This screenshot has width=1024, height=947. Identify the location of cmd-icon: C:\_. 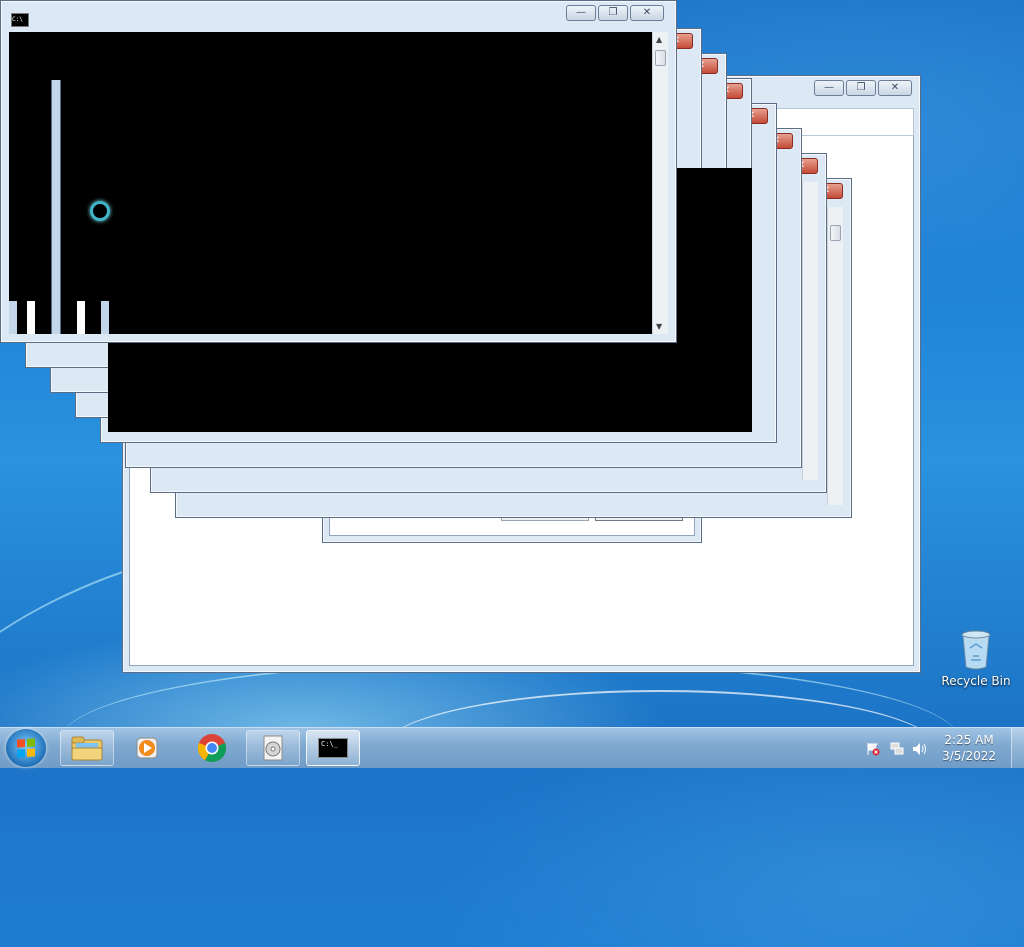
(333, 748).